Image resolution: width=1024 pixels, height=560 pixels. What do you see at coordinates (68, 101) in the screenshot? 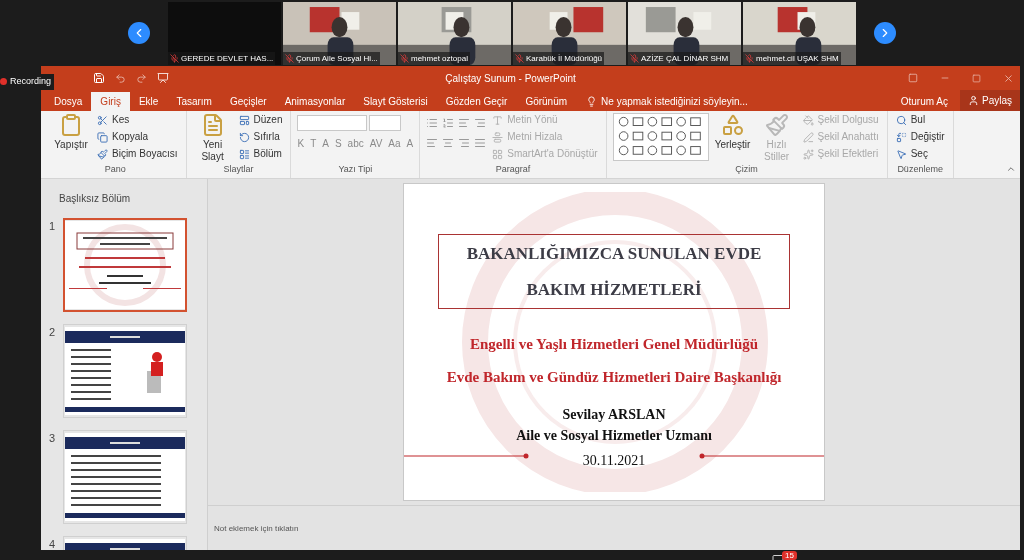
I see `ribbon-tab: Dosya` at bounding box center [68, 101].